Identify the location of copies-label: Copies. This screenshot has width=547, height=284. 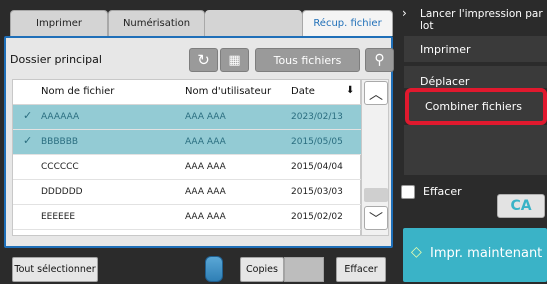
(262, 269).